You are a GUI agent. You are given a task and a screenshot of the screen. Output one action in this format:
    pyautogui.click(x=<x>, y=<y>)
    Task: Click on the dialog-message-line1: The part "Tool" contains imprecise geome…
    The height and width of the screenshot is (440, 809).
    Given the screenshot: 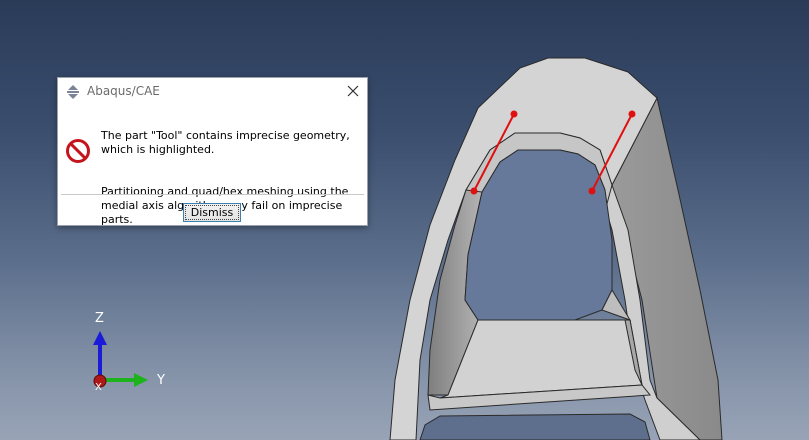 What is the action you would take?
    pyautogui.click(x=225, y=142)
    